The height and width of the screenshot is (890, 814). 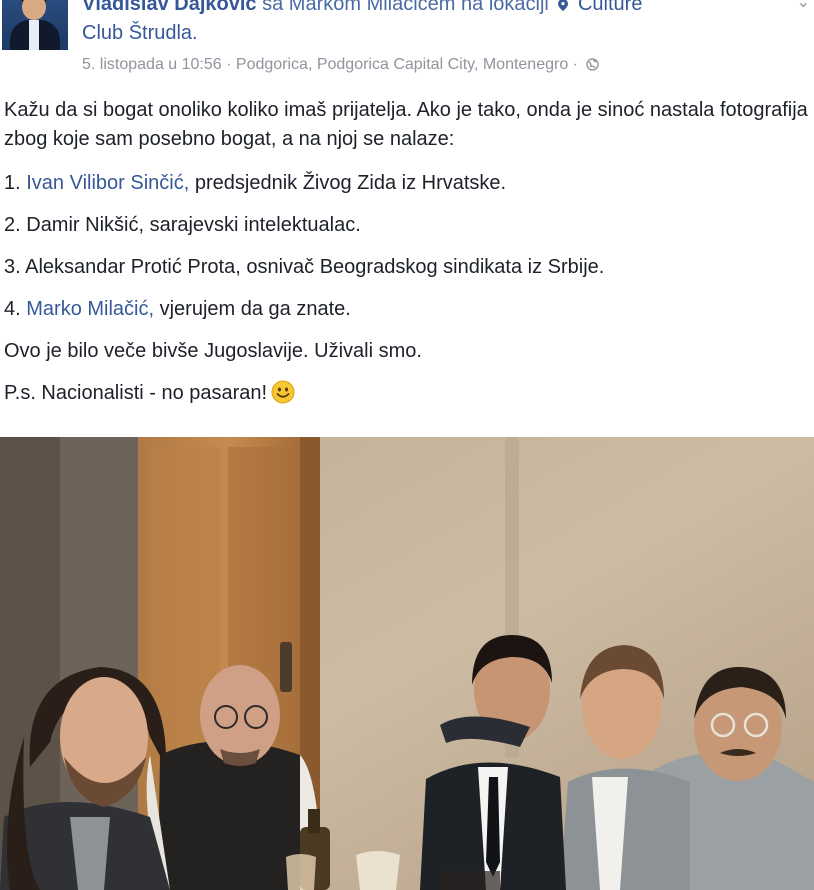 I want to click on location-link-continued: Club Štrudla., so click(x=140, y=33).